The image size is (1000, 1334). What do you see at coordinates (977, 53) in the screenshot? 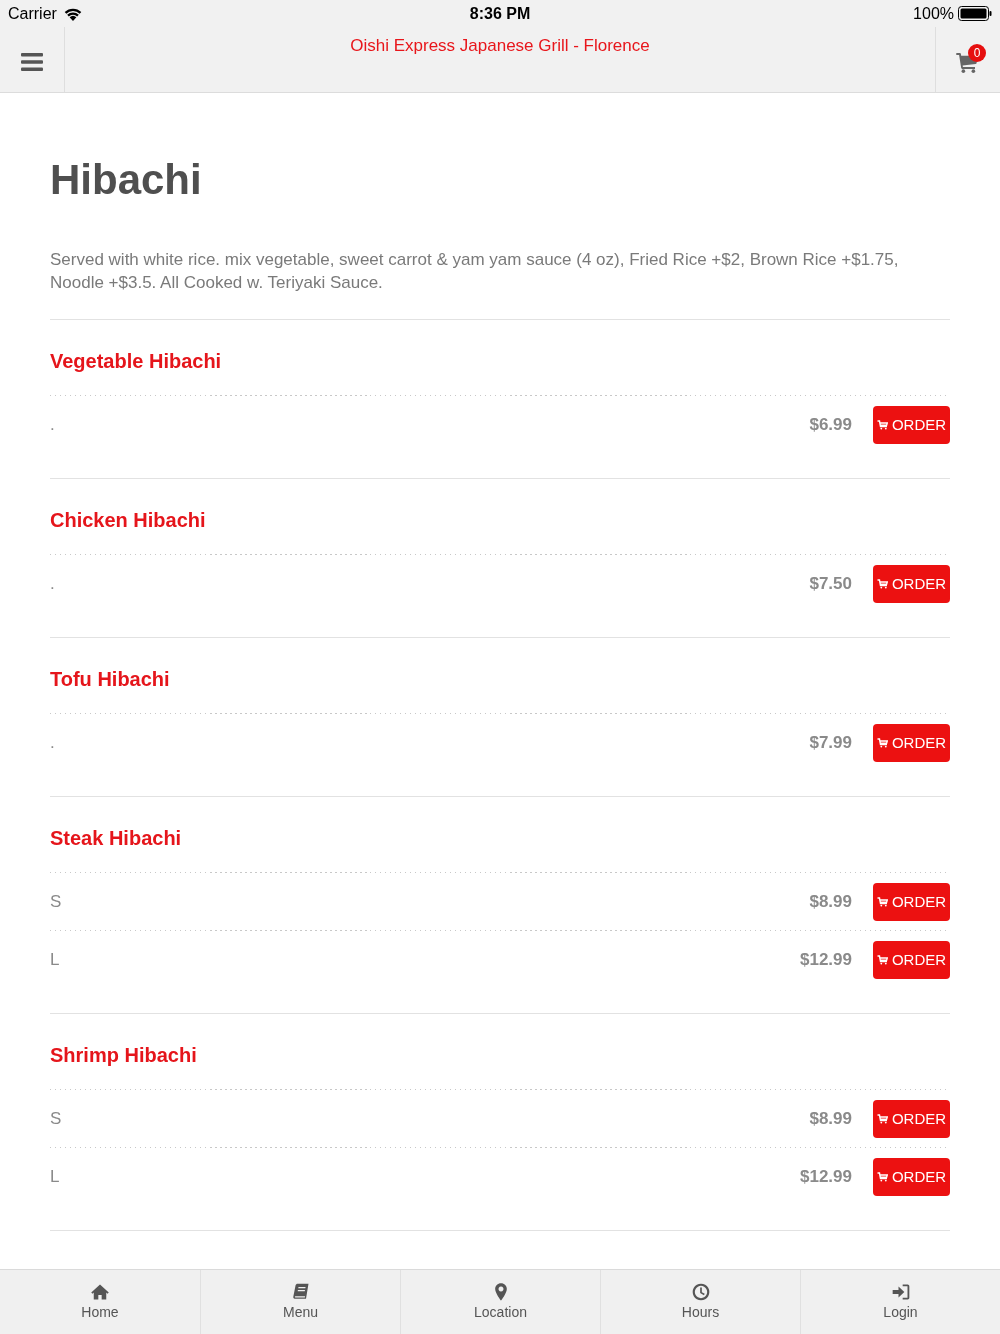
I see `cart-count: 0` at bounding box center [977, 53].